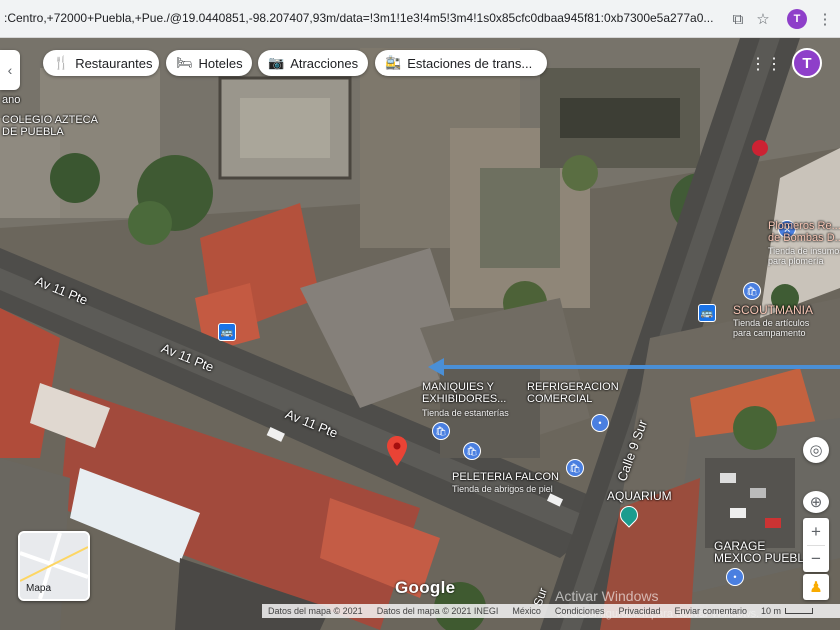 This screenshot has height=630, width=840. Describe the element at coordinates (763, 19) in the screenshot. I see `star-icon: ☆` at that location.